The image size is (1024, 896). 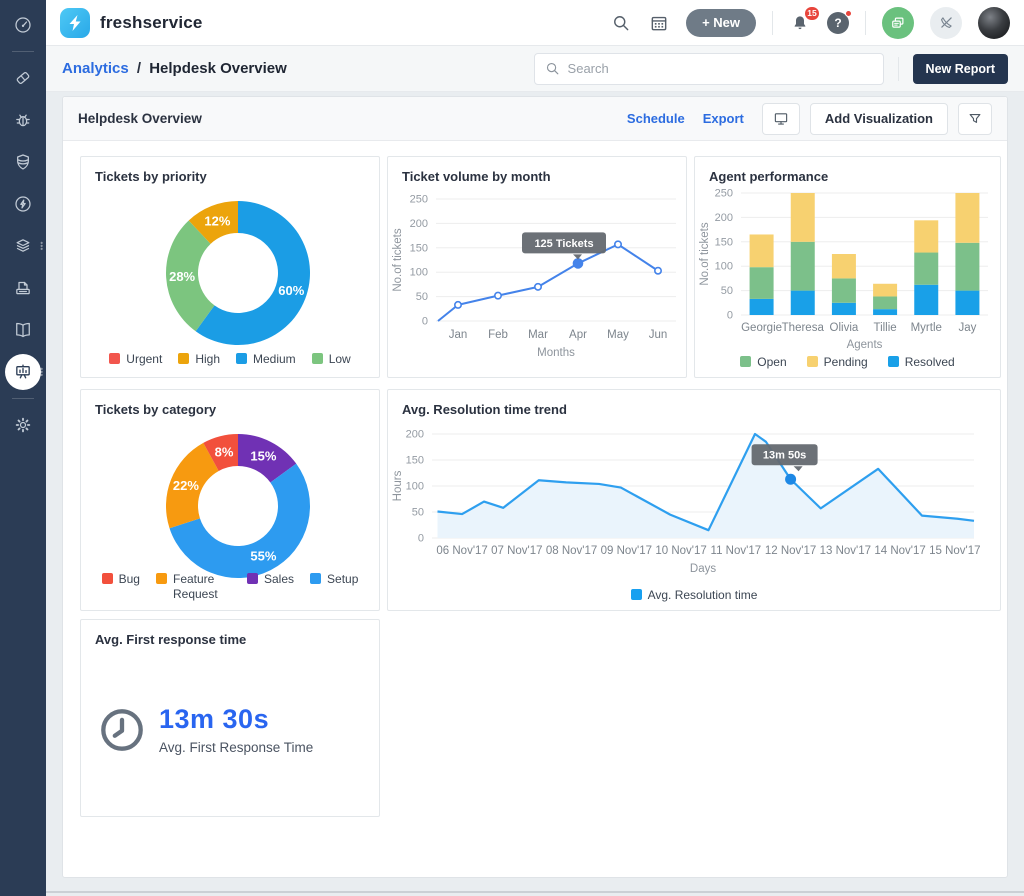 I want to click on kpi-row: 13m 30s Avg. First Response Time, so click(x=206, y=729).